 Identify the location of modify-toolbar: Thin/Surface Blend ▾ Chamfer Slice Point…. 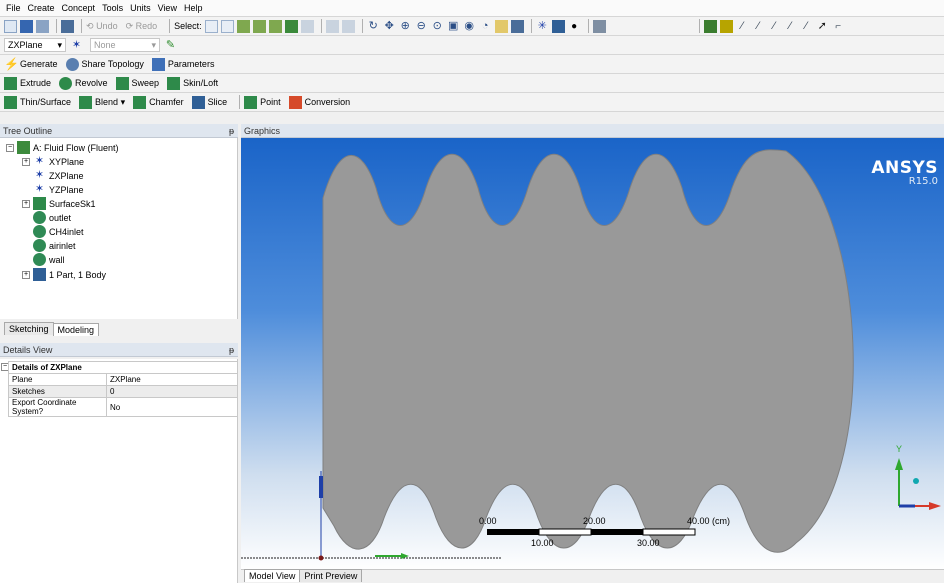
(472, 102).